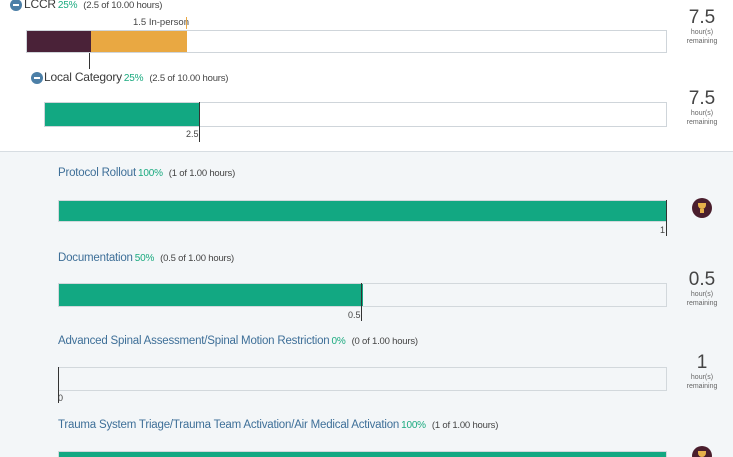 Image resolution: width=733 pixels, height=457 pixels. What do you see at coordinates (355, 114) in the screenshot?
I see `local-category-progress-bar` at bounding box center [355, 114].